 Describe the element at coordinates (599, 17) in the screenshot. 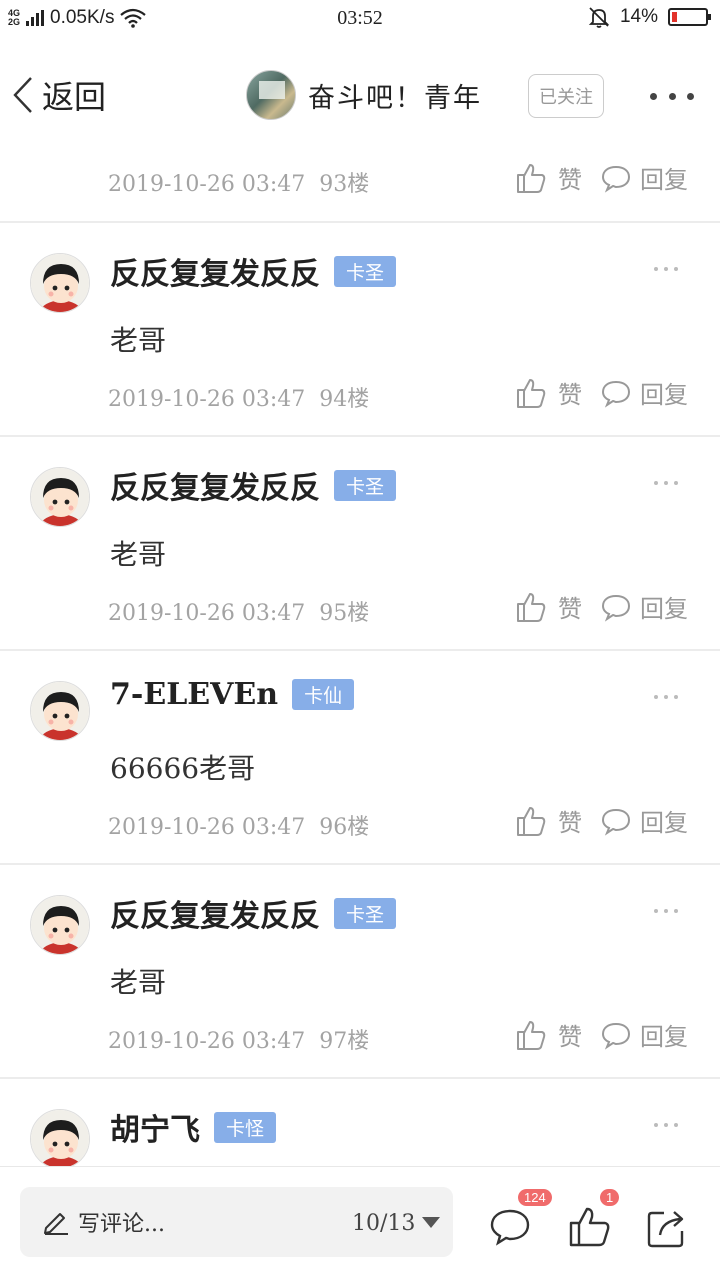

I see `bell-muted-icon` at that location.